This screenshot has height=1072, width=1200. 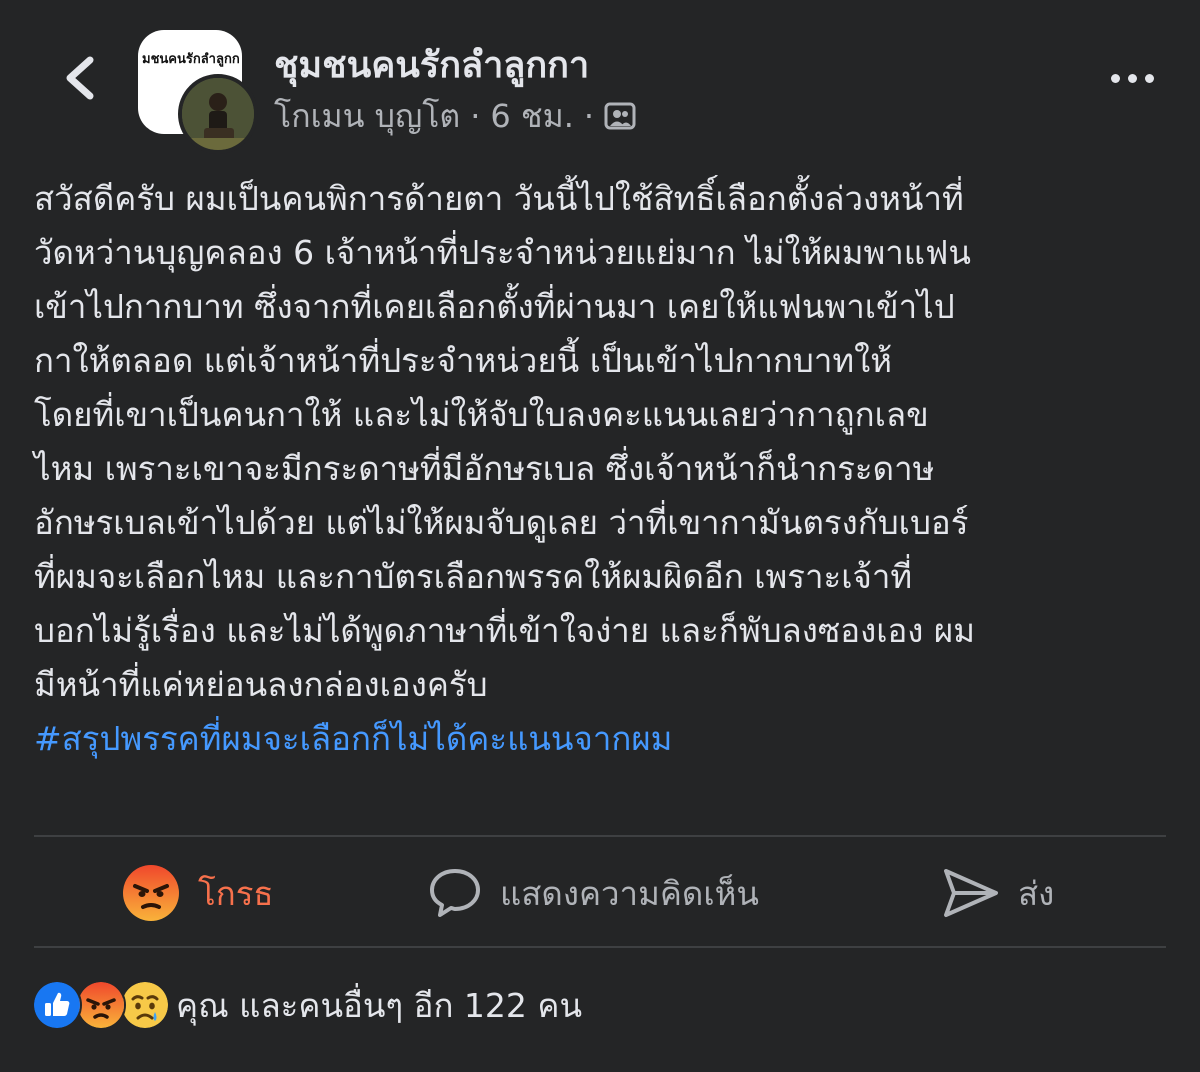 I want to click on group-name: ชุมชนคนรักลำลูกกา, so click(x=431, y=64).